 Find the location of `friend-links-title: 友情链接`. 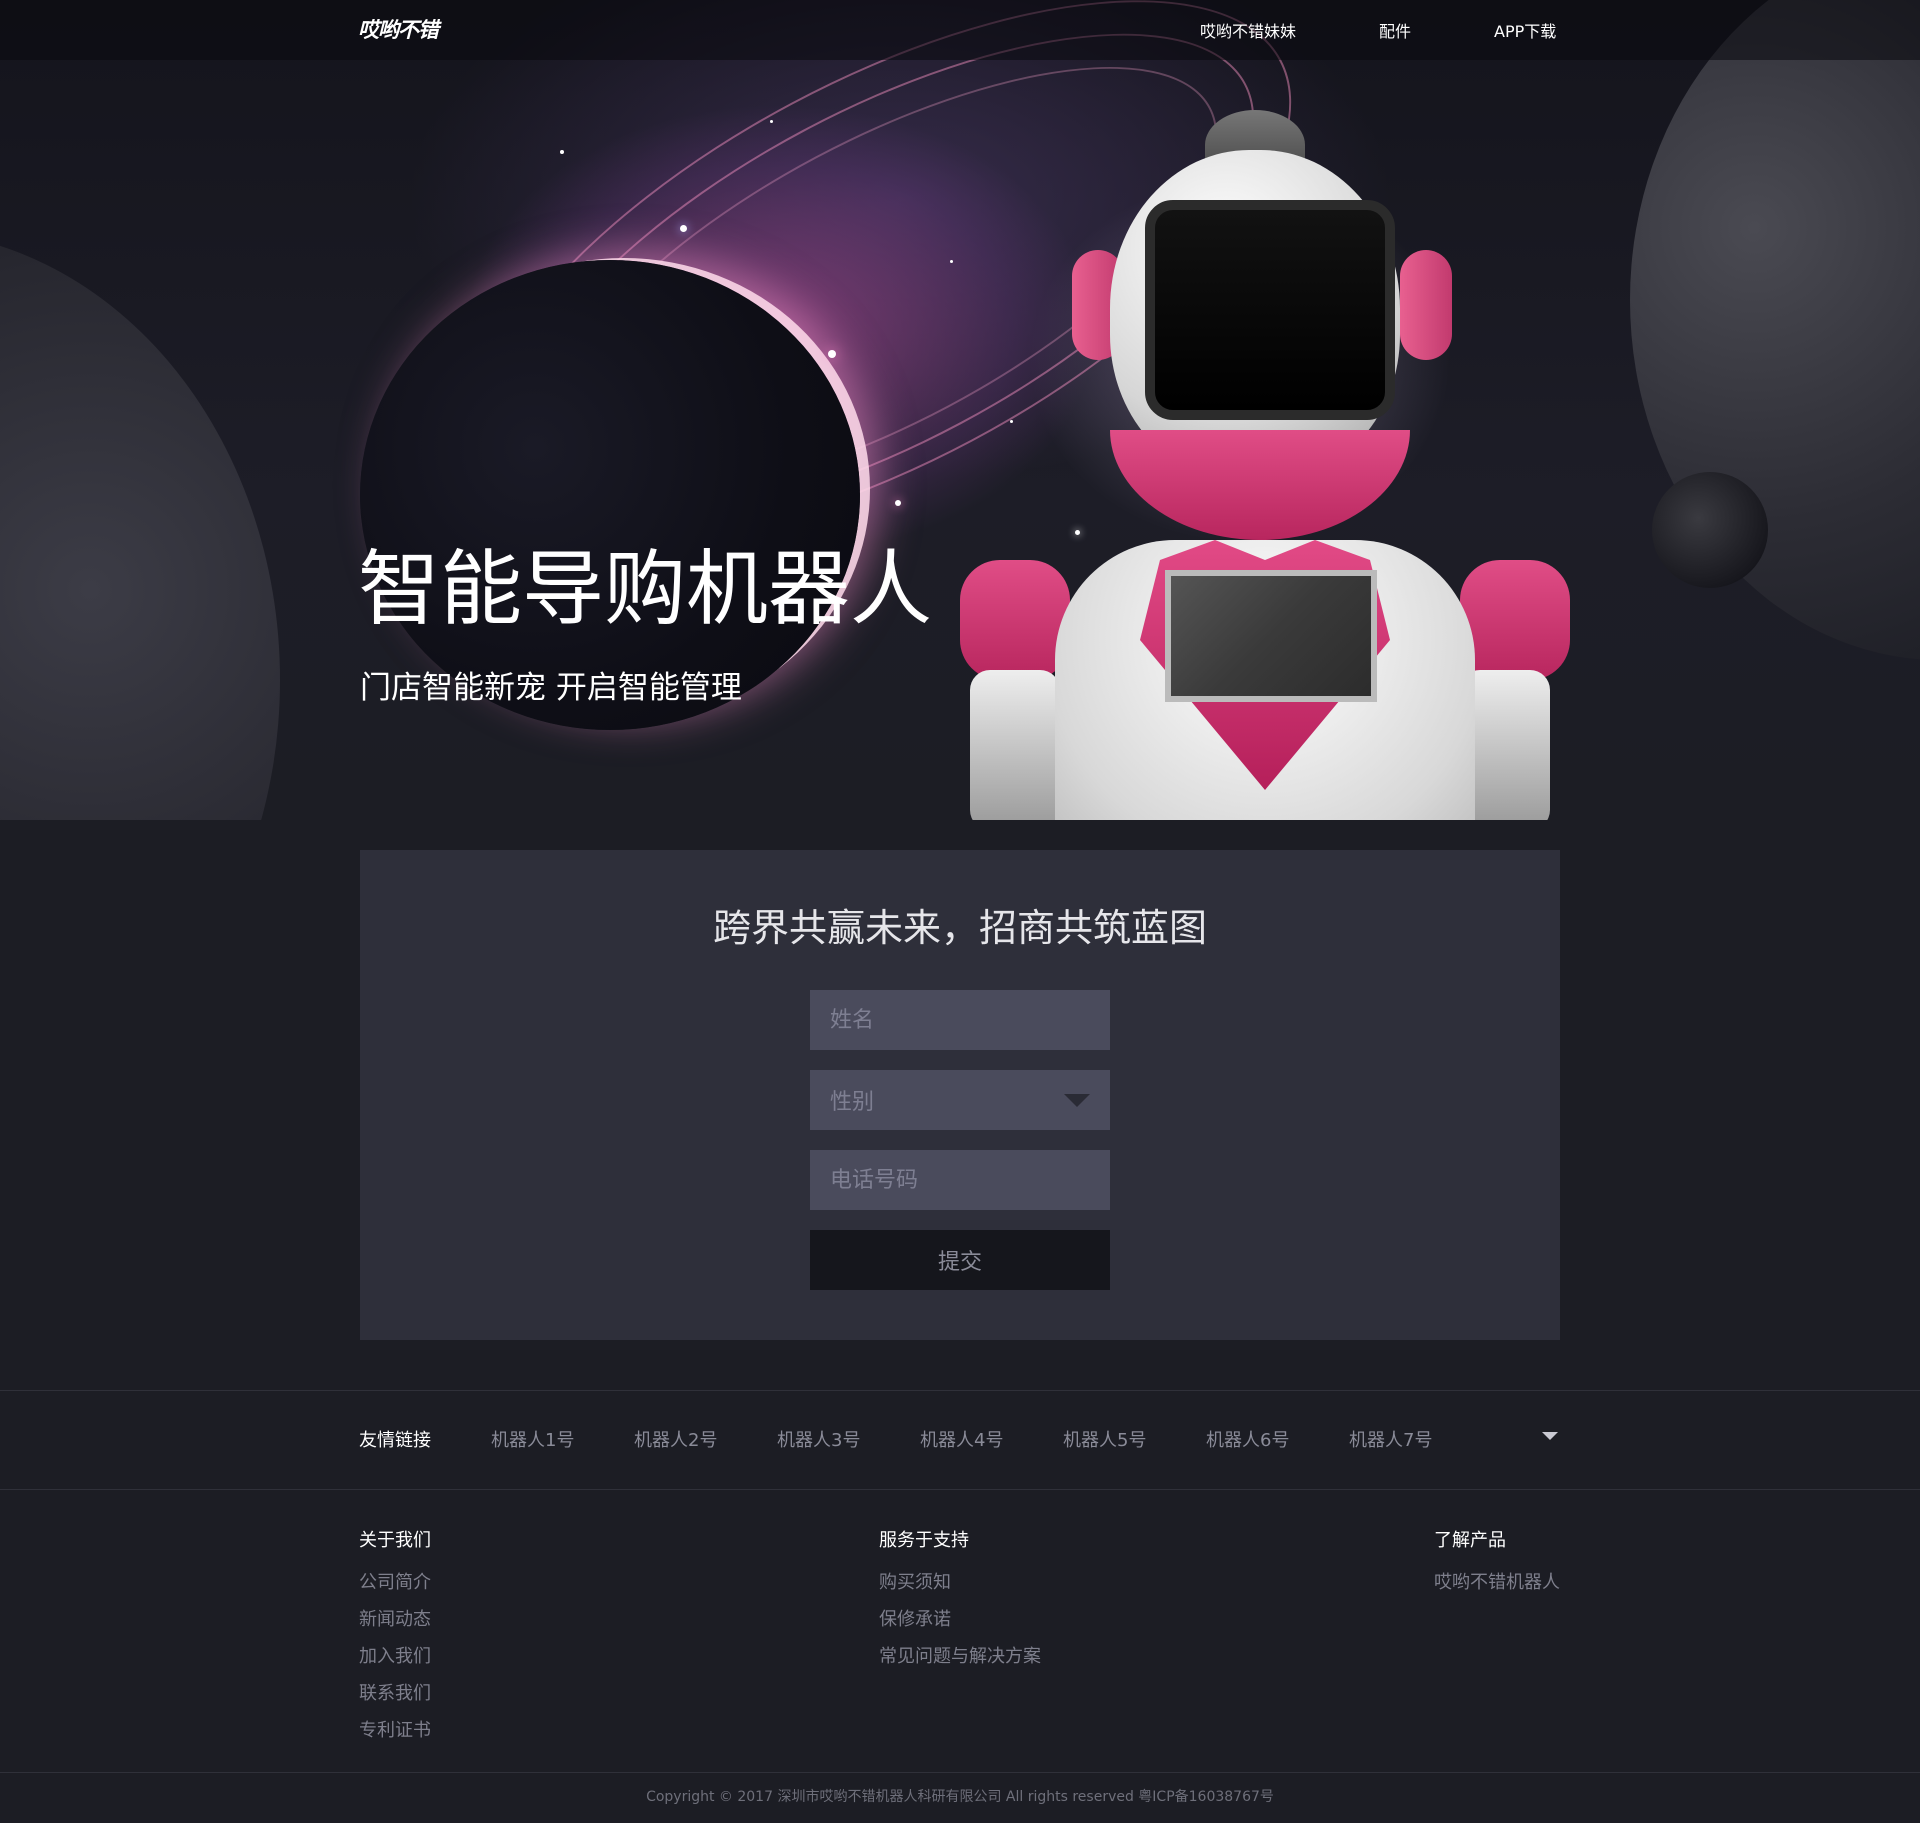

friend-links-title: 友情链接 is located at coordinates (395, 1440).